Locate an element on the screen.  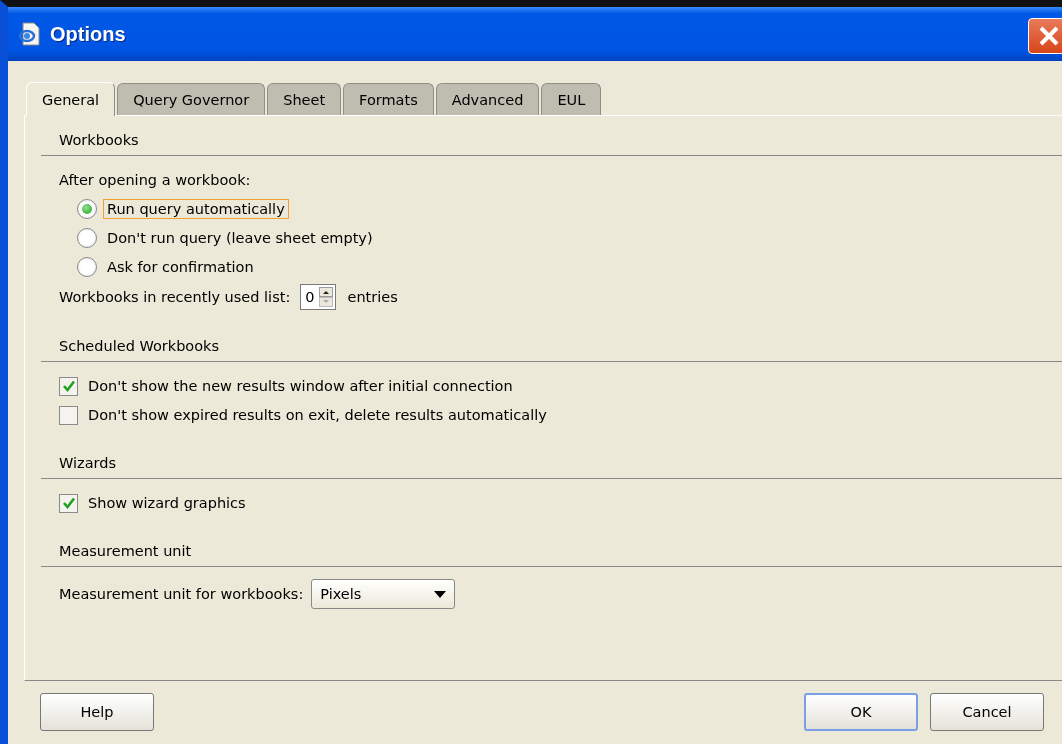
unit-dropdown: Pixels is located at coordinates (383, 594).